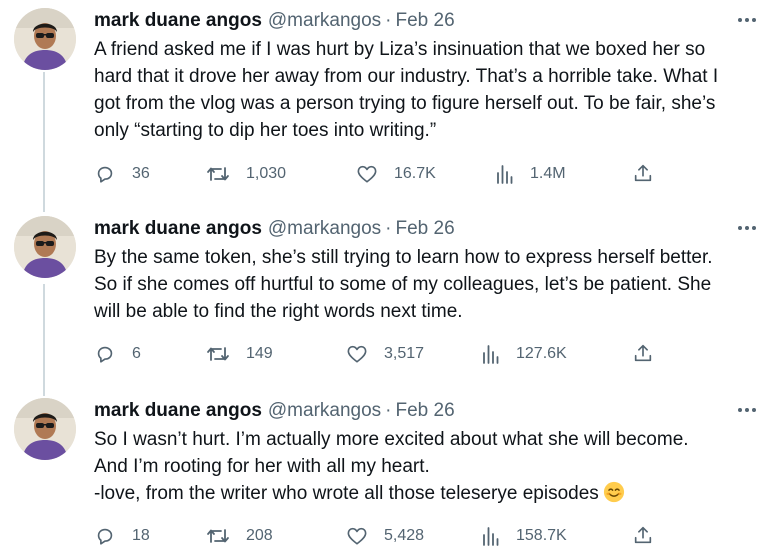 The image size is (775, 551). I want to click on reply-button: 6, so click(117, 354).